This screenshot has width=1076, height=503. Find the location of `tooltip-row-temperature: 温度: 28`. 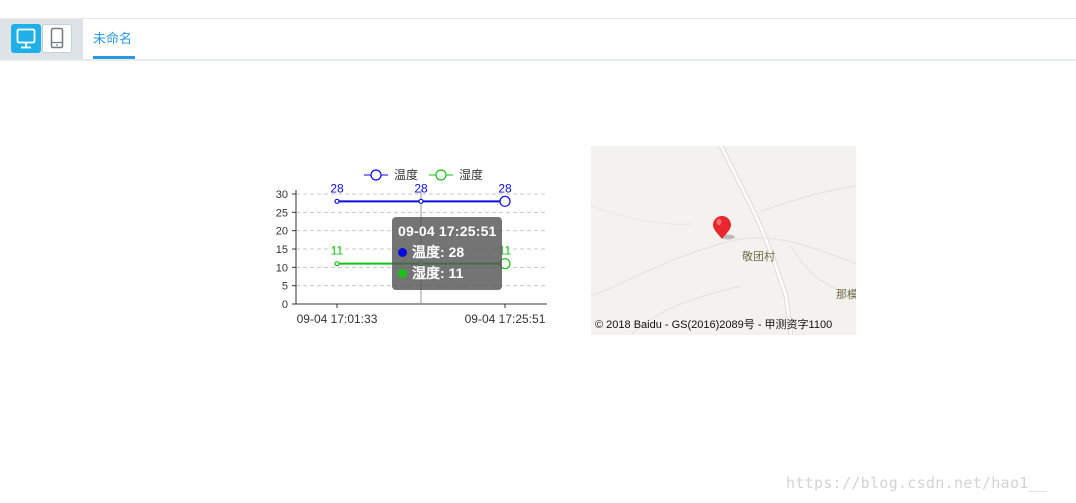

tooltip-row-temperature: 温度: 28 is located at coordinates (450, 252).